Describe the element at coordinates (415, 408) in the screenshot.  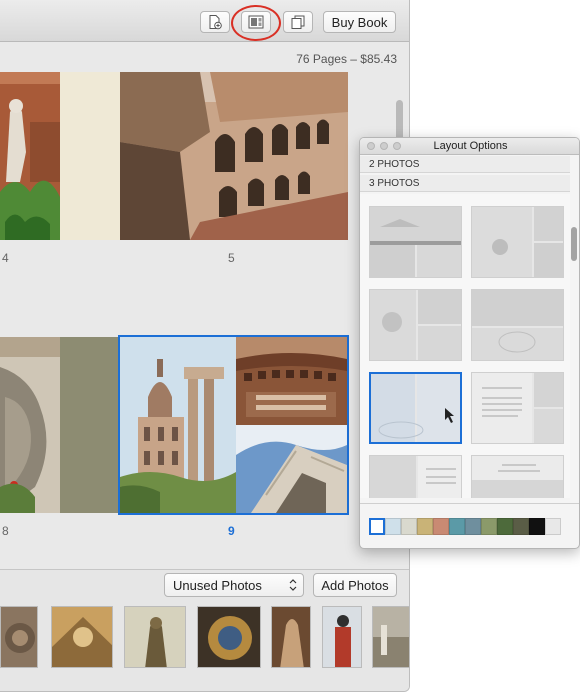
I see `layout-thumbnail-selected` at that location.